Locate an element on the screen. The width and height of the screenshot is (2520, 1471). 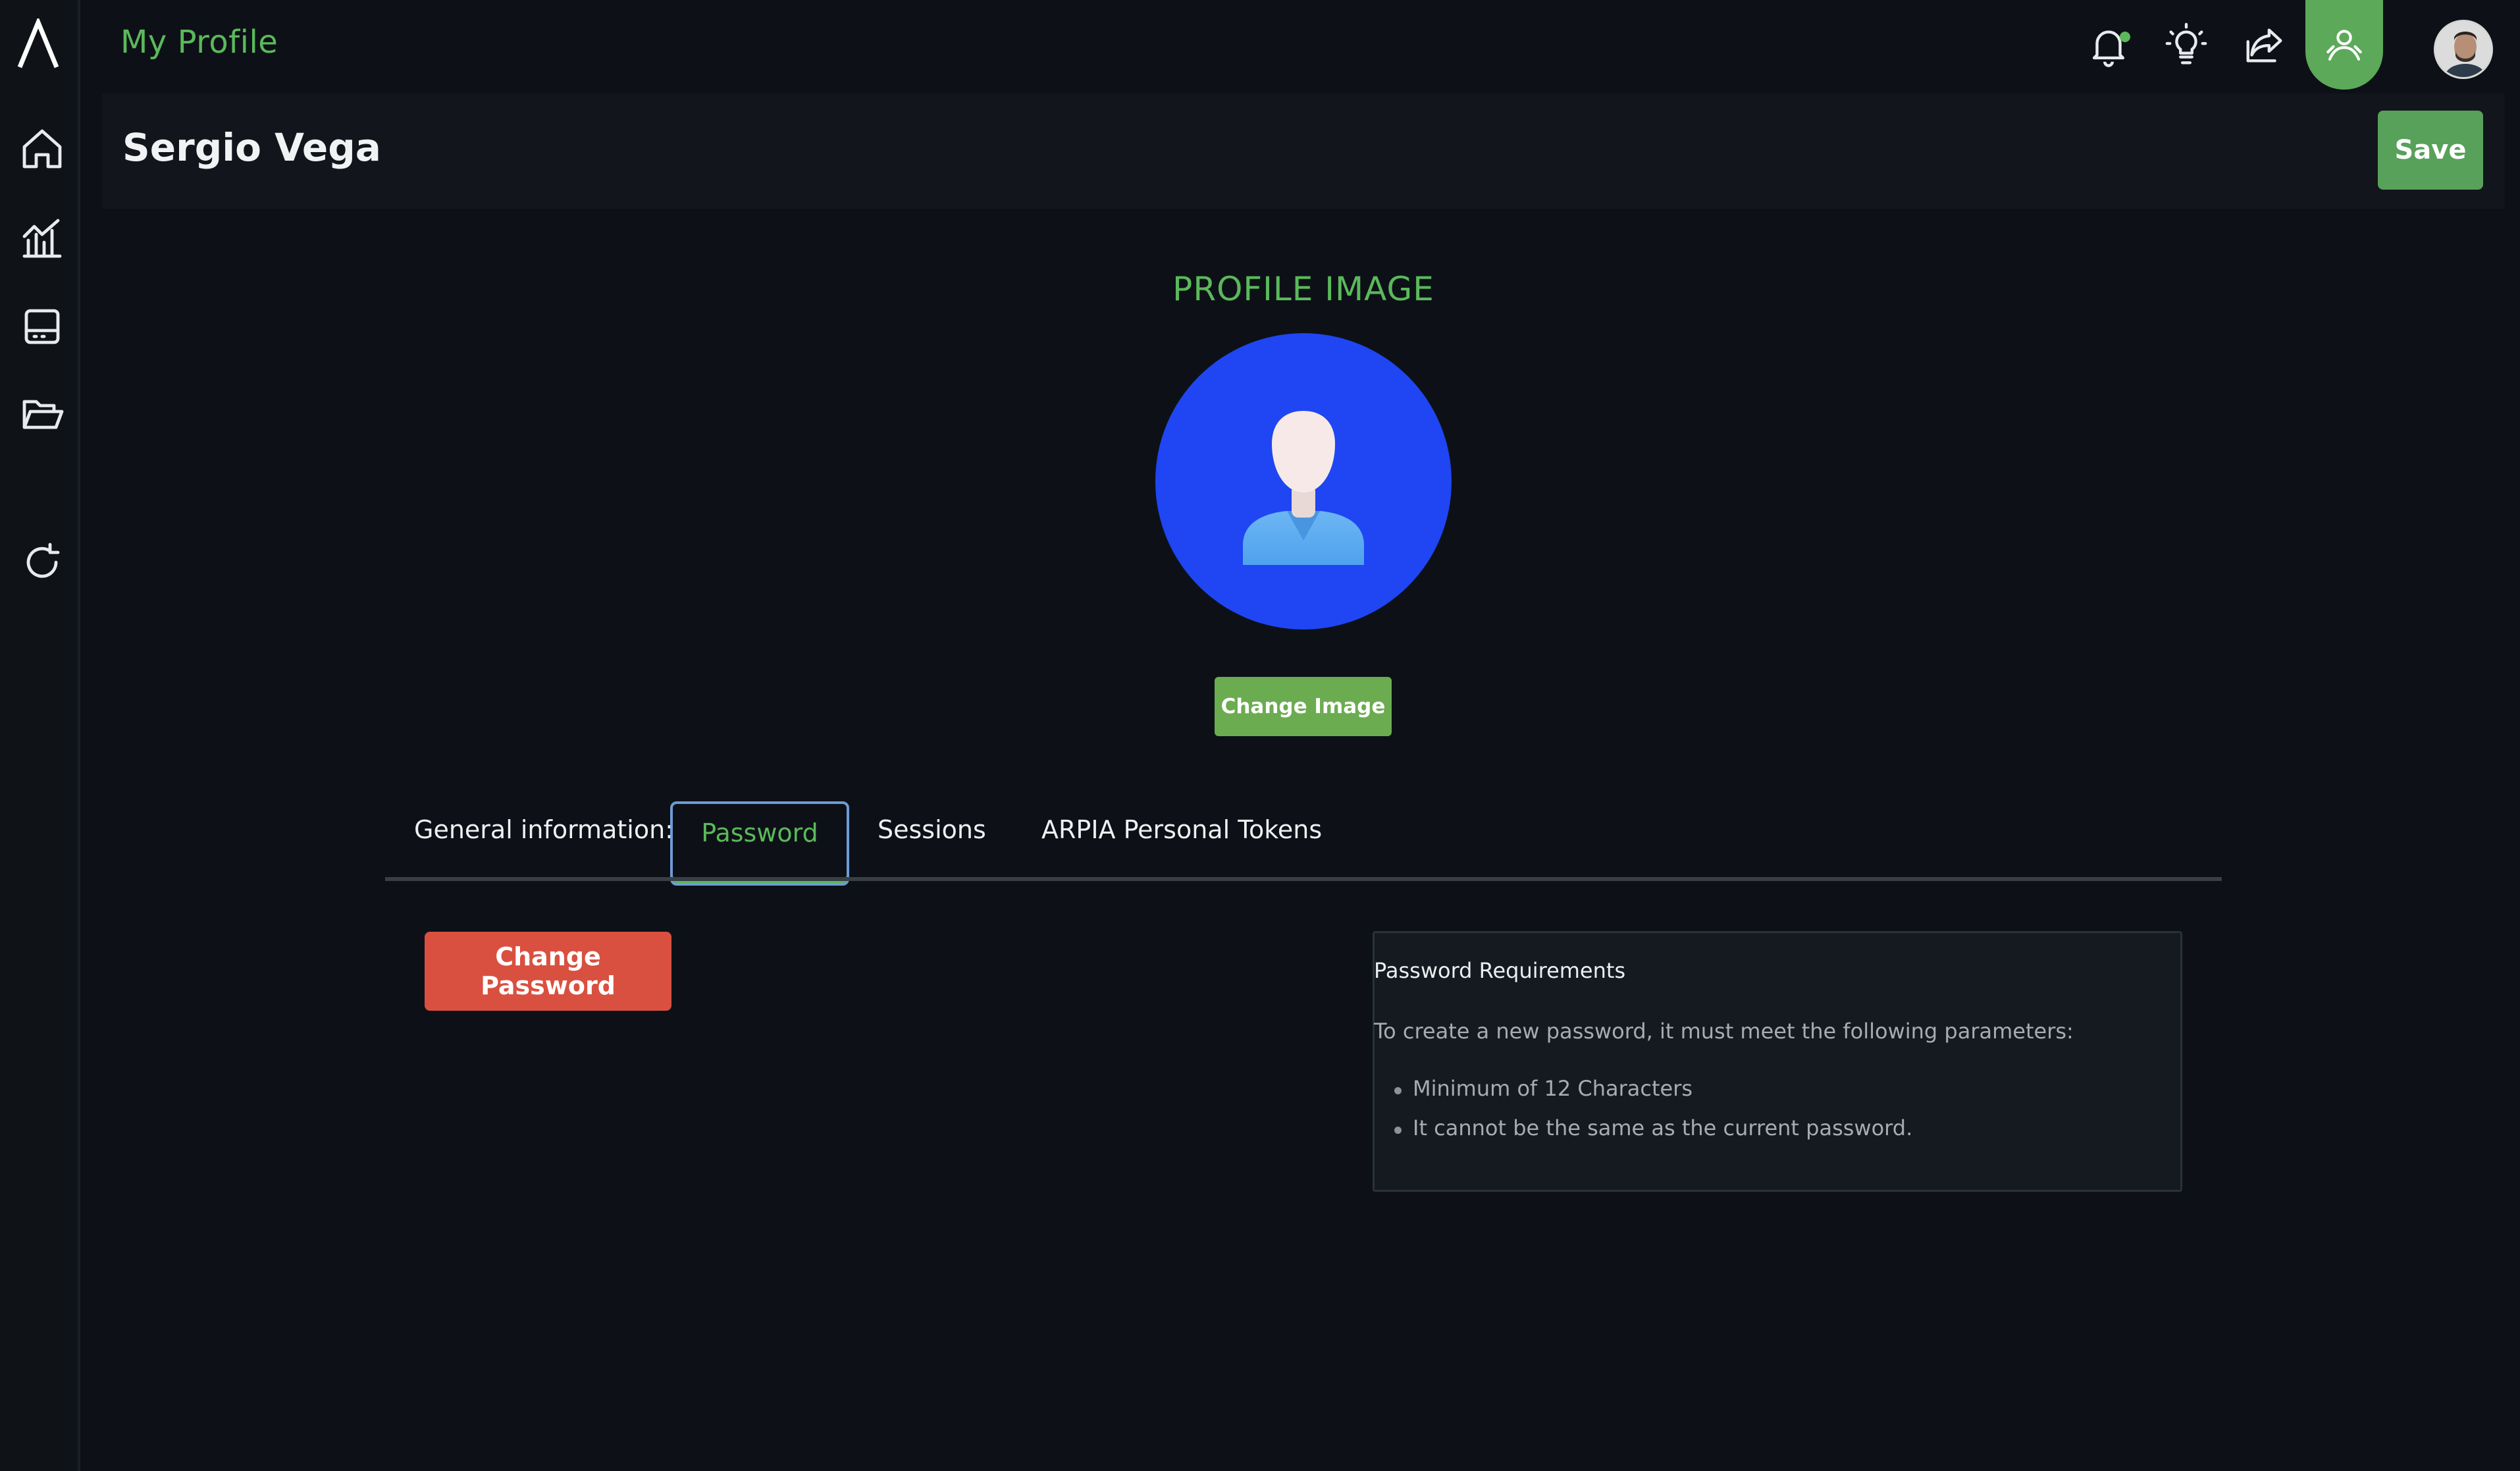
change-image-button: Change Image is located at coordinates (1303, 706).